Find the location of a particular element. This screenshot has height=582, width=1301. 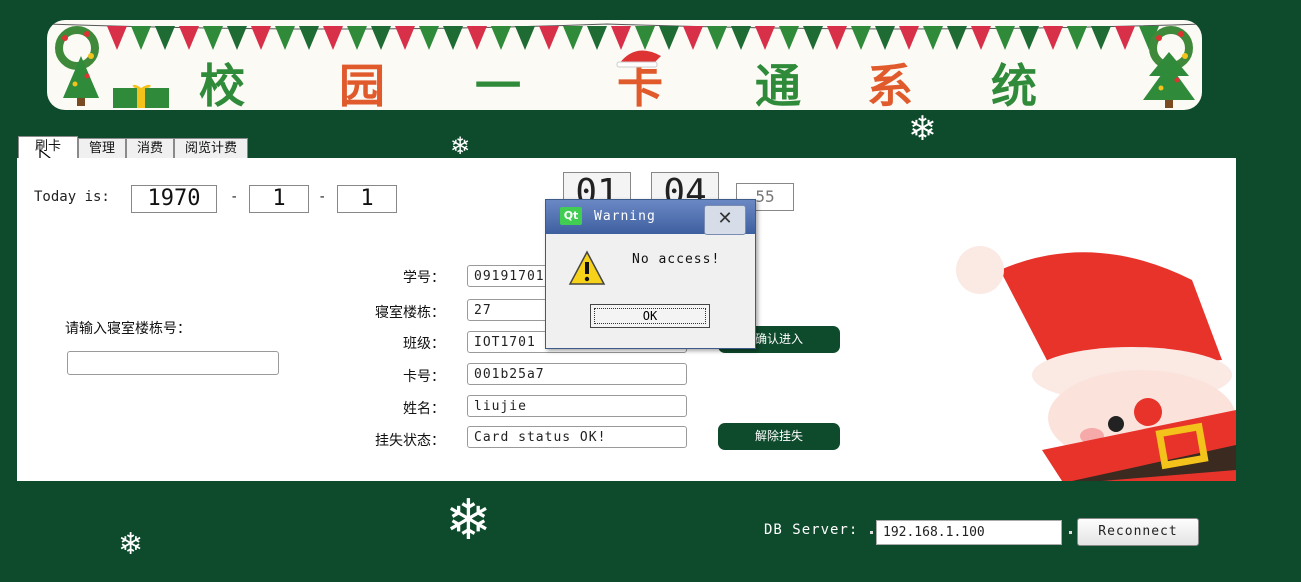

warning-dialog: Qt Warning ✕ No access! OK is located at coordinates (650, 274).